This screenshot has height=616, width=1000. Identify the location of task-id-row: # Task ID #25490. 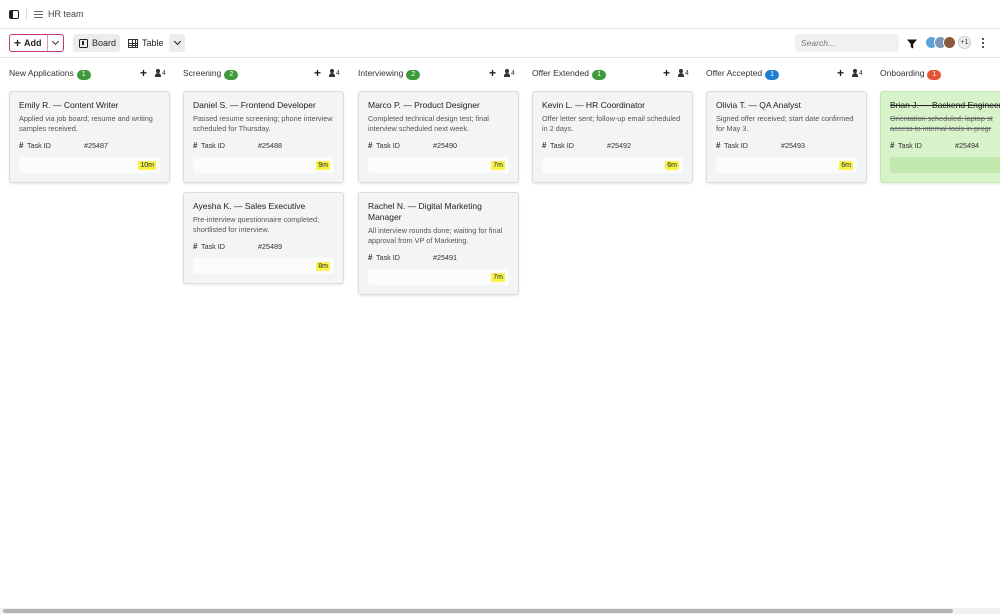
(438, 145).